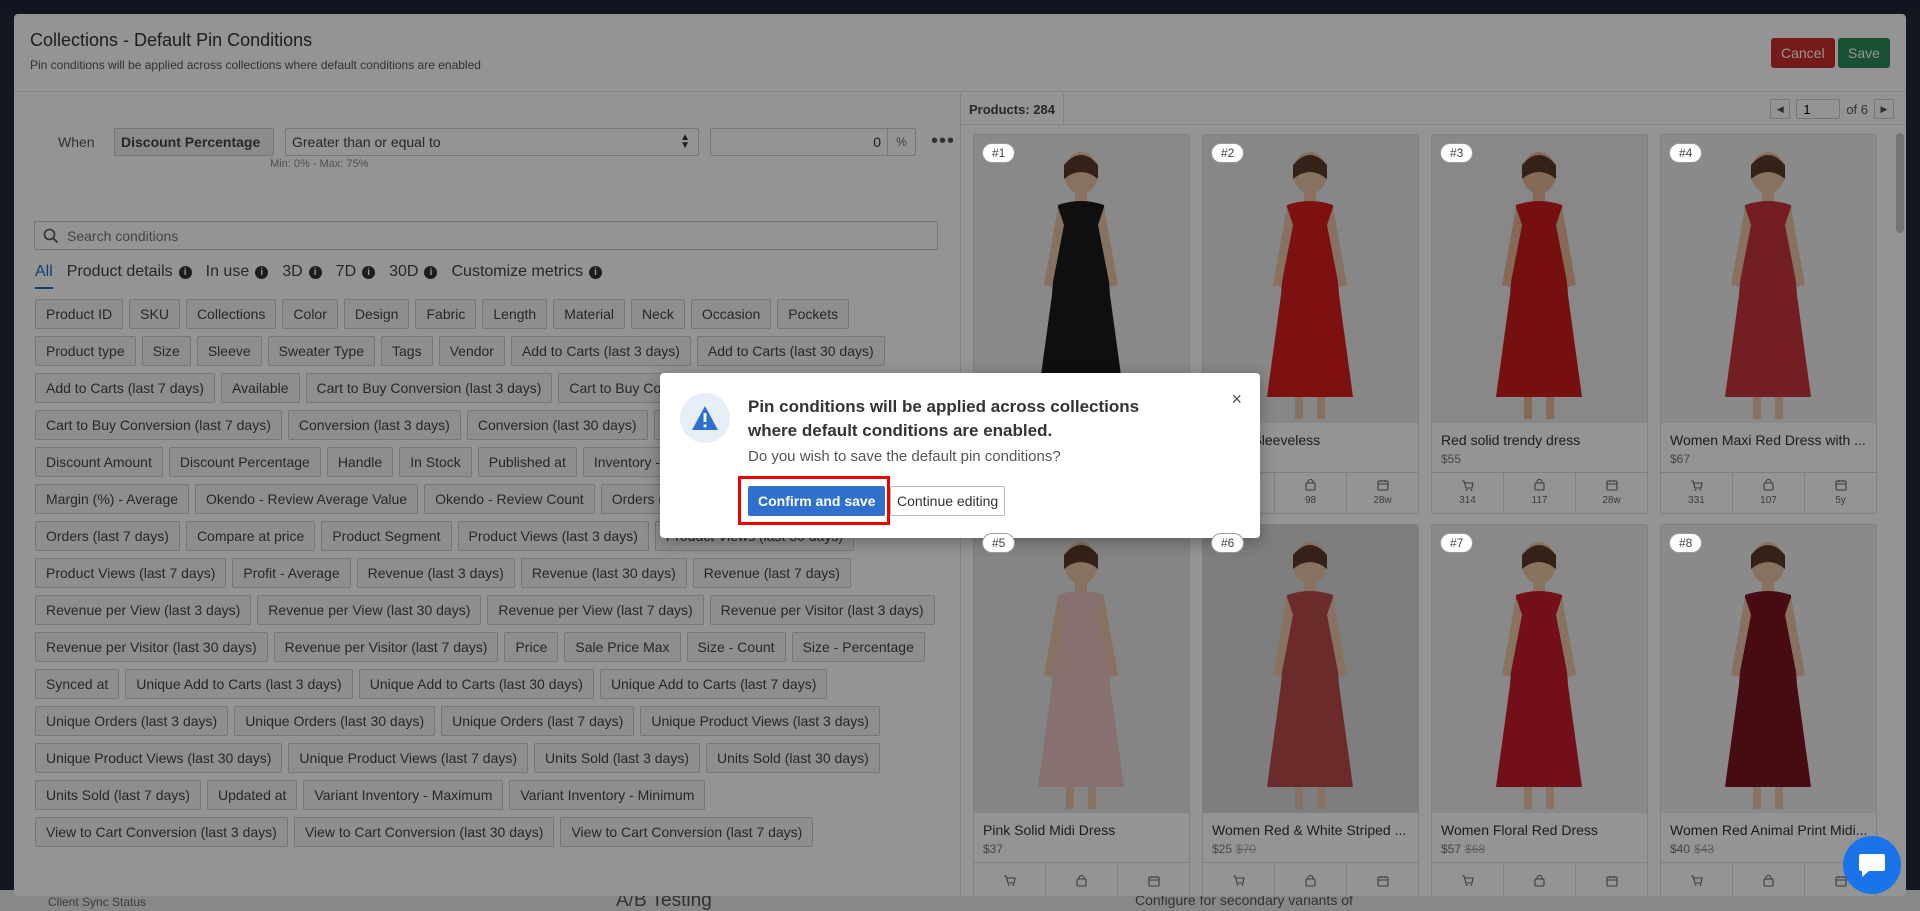  Describe the element at coordinates (1236, 399) in the screenshot. I see `close-icon: ×` at that location.